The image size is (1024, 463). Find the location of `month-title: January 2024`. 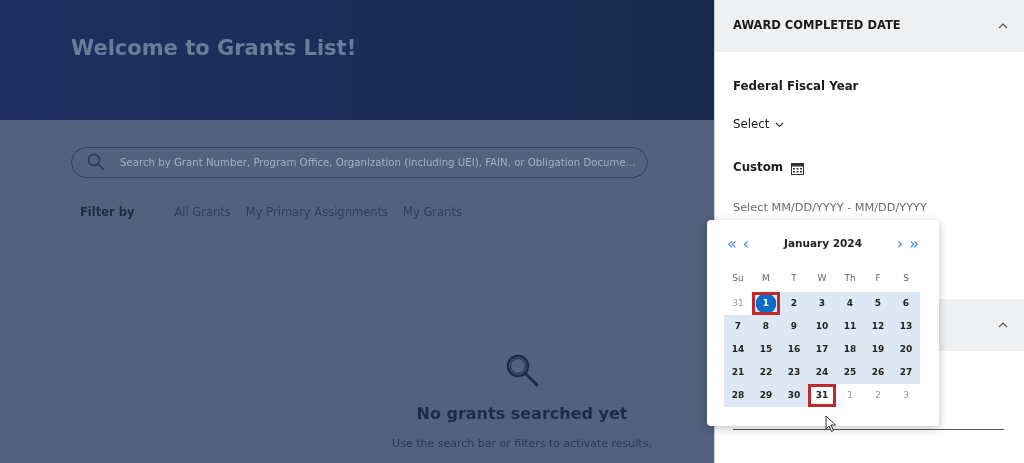

month-title: January 2024 is located at coordinates (822, 244).